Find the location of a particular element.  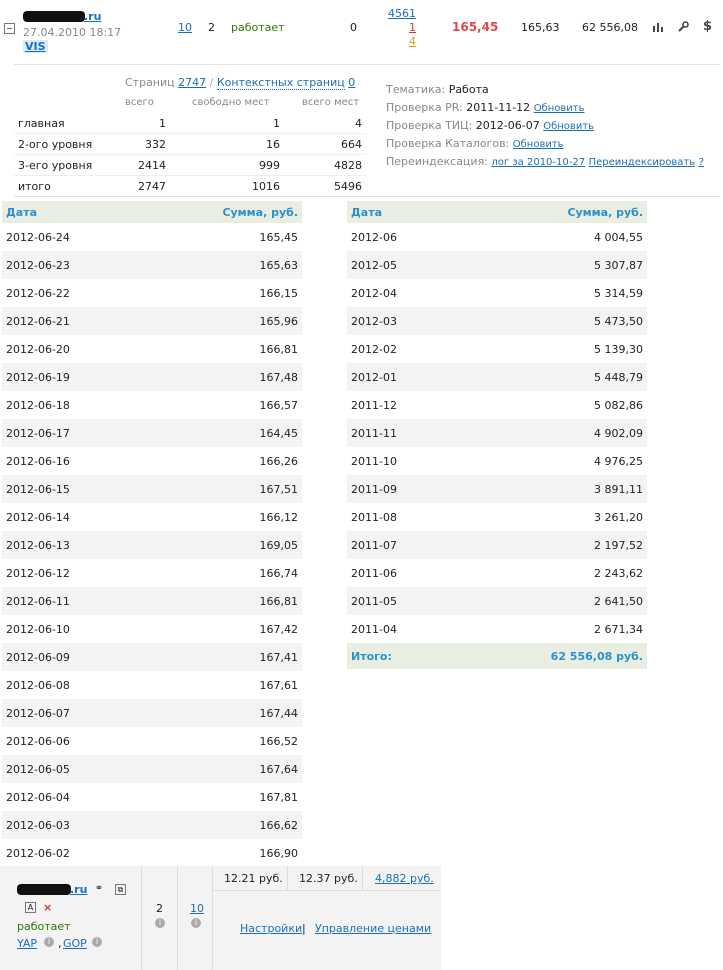

row-sum: 165,63 is located at coordinates (221, 265).